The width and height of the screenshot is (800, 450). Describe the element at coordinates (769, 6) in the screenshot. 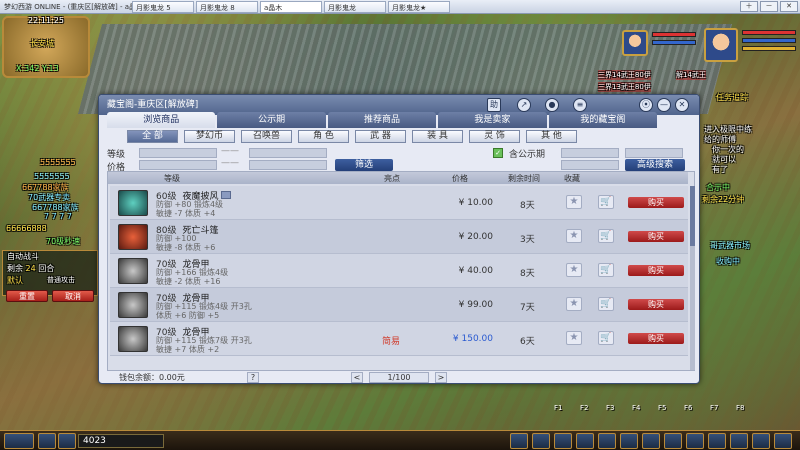

I see `minimize-button: －` at that location.